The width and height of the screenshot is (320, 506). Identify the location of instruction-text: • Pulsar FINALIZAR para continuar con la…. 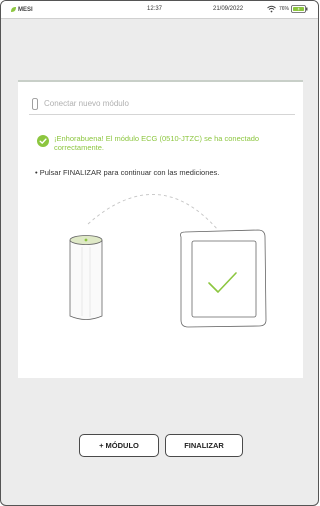
(127, 172).